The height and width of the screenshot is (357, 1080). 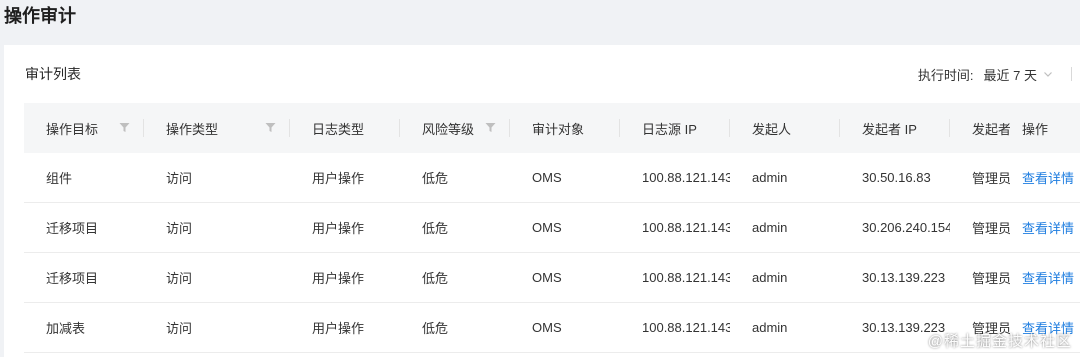 What do you see at coordinates (84, 178) in the screenshot?
I see `cell-target: 组件` at bounding box center [84, 178].